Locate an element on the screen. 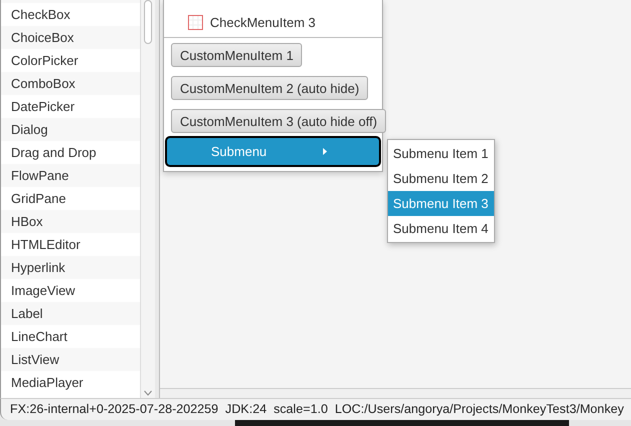 The image size is (631, 426). list-item: FlowPane is located at coordinates (70, 175).